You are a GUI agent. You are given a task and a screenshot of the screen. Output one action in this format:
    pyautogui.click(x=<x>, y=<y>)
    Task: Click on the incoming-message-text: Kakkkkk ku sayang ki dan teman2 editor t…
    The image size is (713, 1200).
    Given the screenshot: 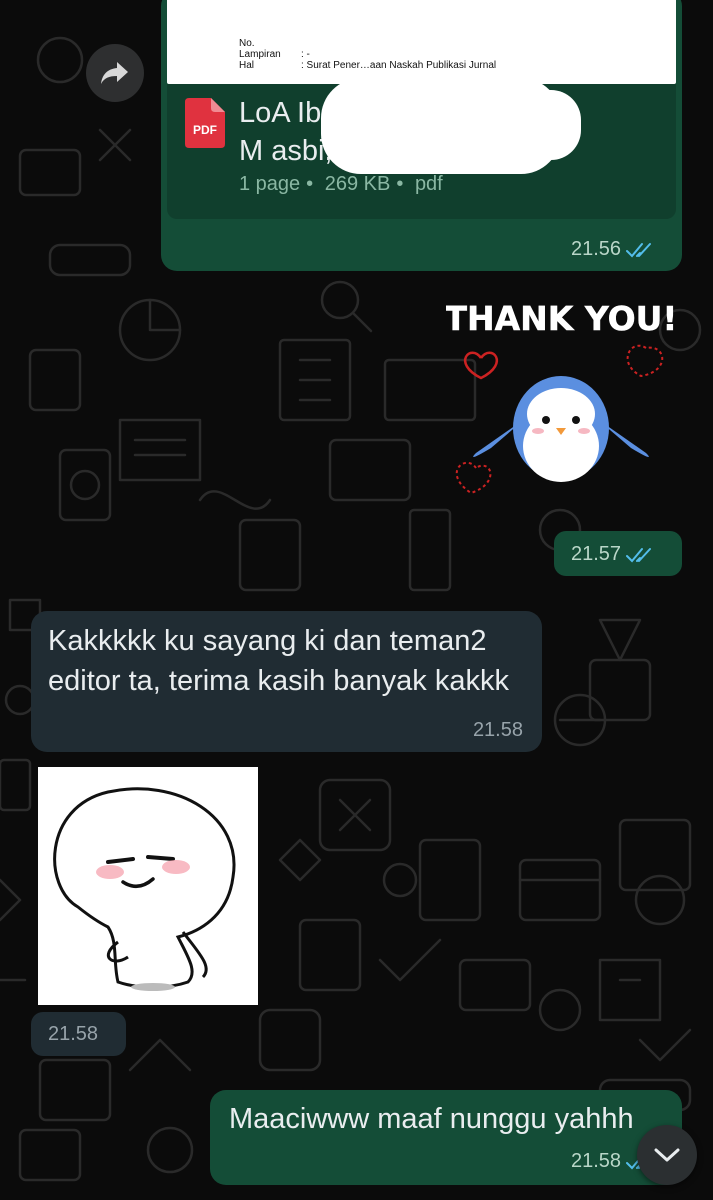 What is the action you would take?
    pyautogui.click(x=278, y=661)
    